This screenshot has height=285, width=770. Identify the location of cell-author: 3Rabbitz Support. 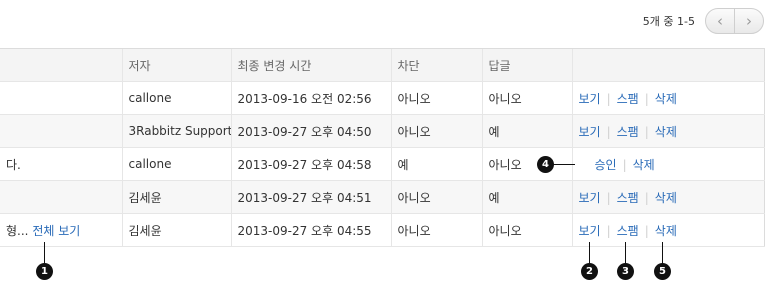
(176, 131).